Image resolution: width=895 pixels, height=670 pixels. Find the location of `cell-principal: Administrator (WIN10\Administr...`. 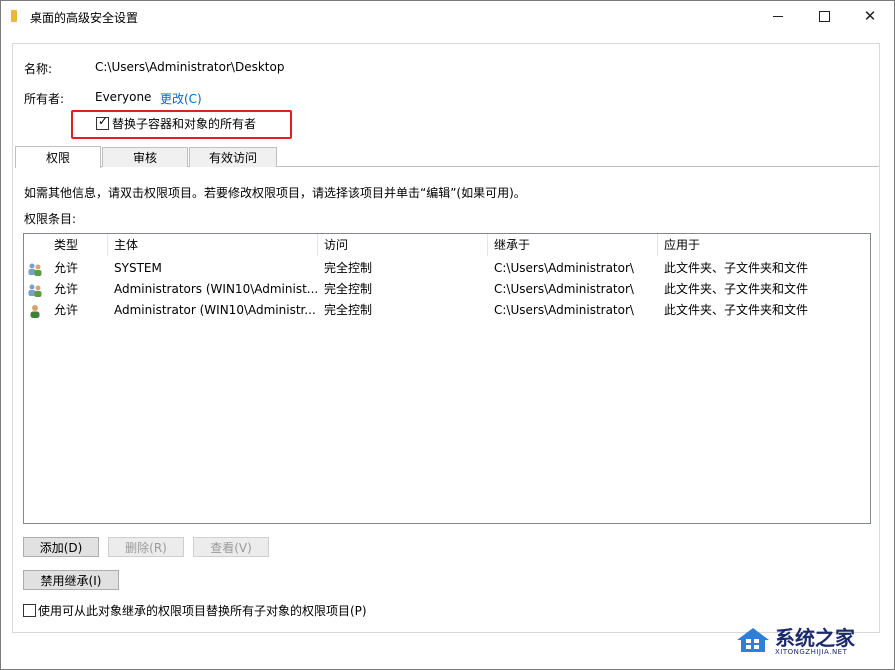

cell-principal: Administrator (WIN10\Administr... is located at coordinates (215, 310).